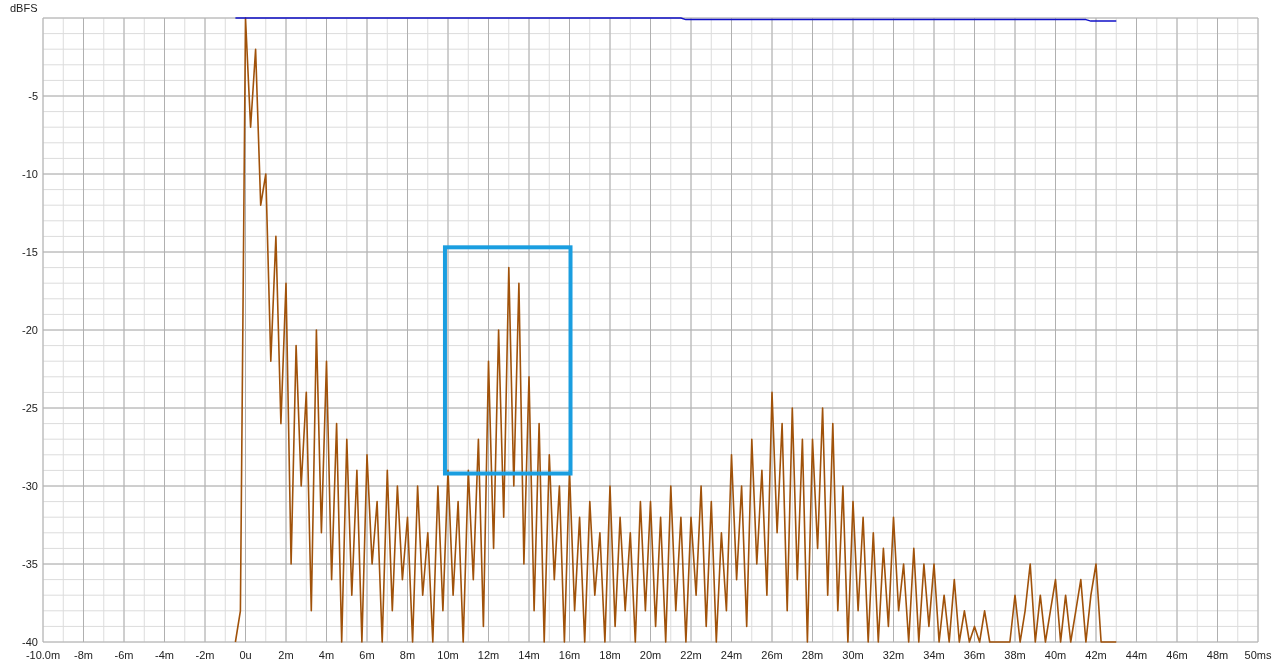  I want to click on x-tick-label: 48m, so click(1217, 655).